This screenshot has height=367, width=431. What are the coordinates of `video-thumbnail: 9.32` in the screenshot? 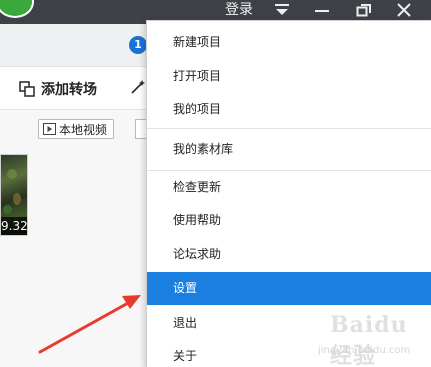 It's located at (14, 195).